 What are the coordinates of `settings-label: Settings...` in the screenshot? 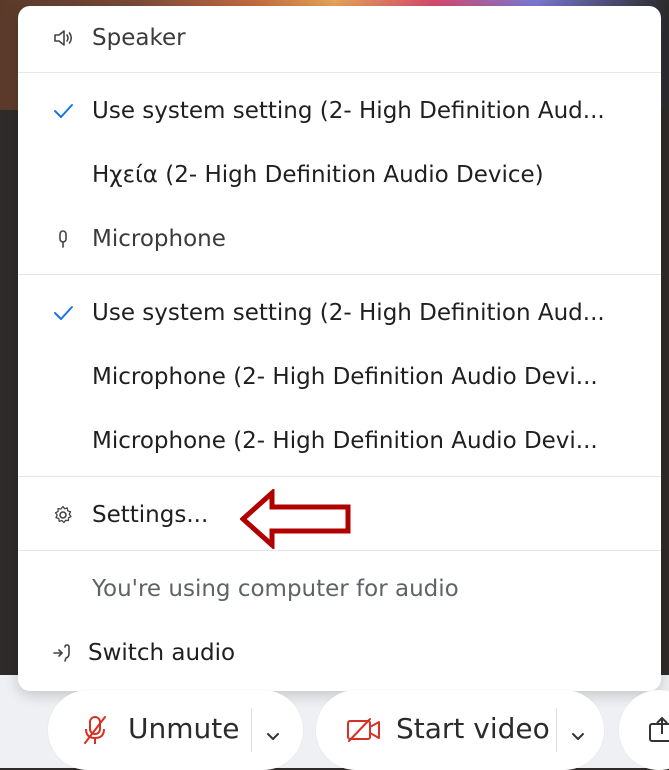 It's located at (150, 515).